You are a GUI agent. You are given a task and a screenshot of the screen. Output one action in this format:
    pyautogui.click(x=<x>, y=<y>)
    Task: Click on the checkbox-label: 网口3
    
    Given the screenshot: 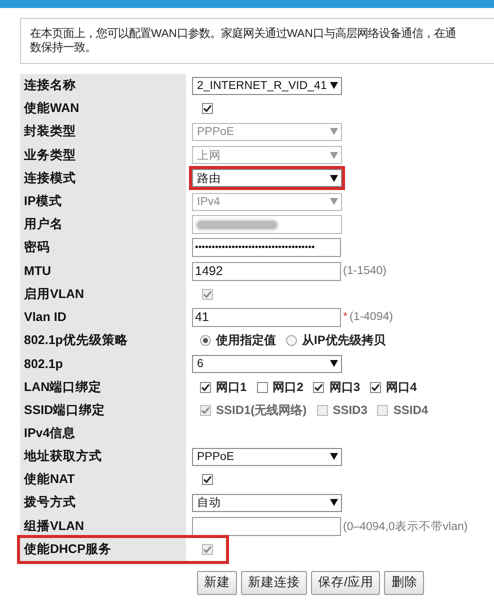 What is the action you would take?
    pyautogui.click(x=344, y=387)
    